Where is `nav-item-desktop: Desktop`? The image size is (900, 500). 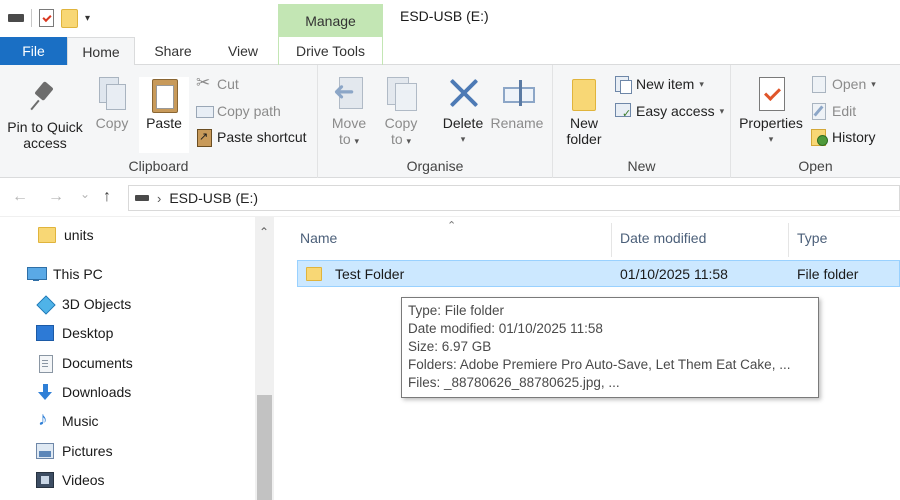
nav-item-desktop: Desktop is located at coordinates (74, 333).